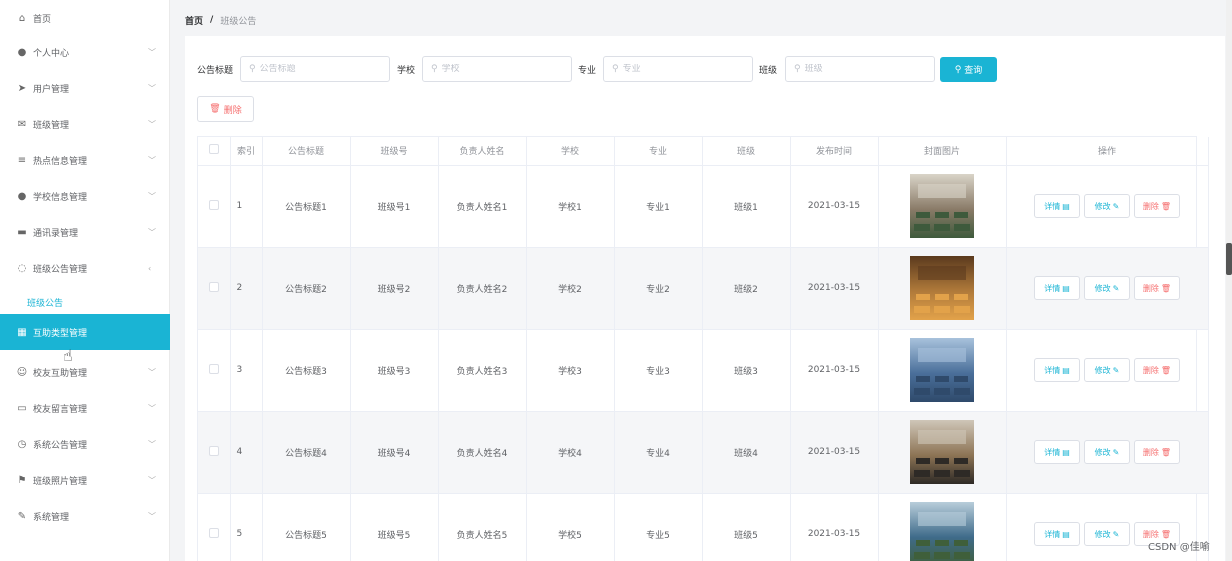  Describe the element at coordinates (1102, 534) in the screenshot. I see `edit-label: 修改` at that location.